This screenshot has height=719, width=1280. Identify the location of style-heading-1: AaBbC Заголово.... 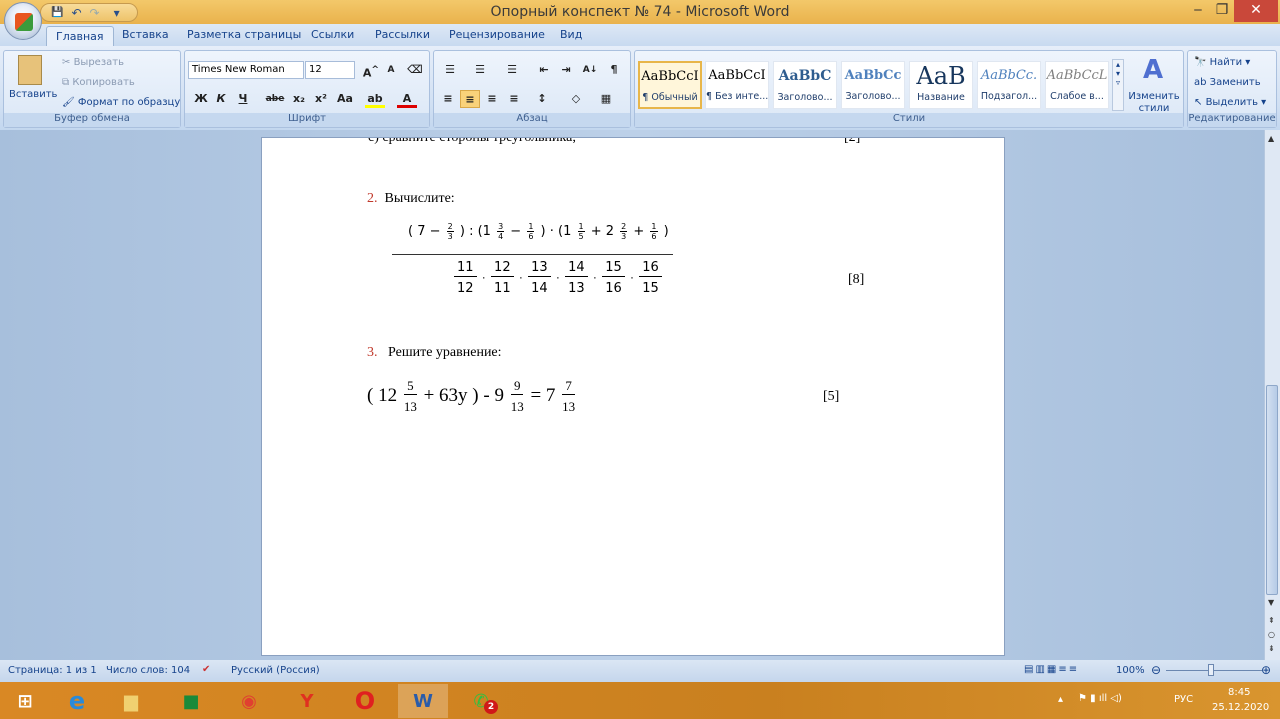
(805, 85).